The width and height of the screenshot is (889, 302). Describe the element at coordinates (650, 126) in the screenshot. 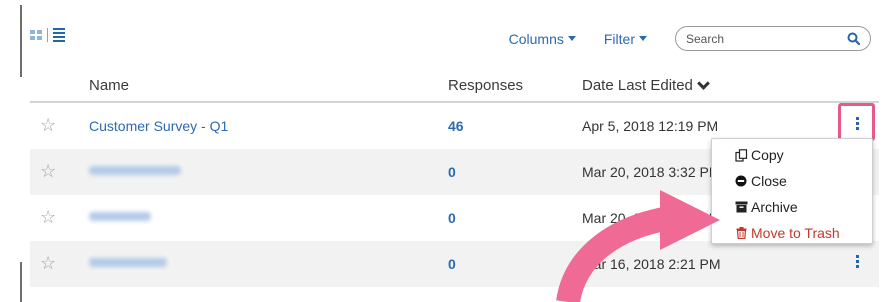

I see `date-last-edited: Apr 5, 2018 12:19 PM` at that location.